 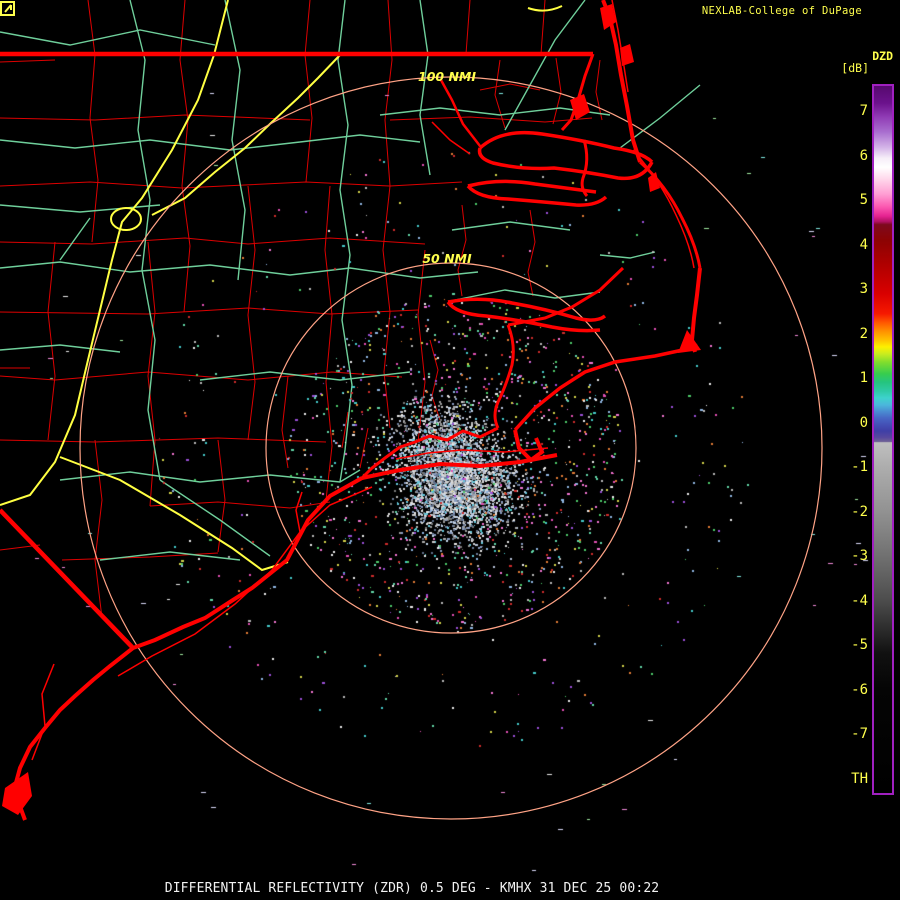 I want to click on colorbar-tick: TH, so click(x=859, y=779).